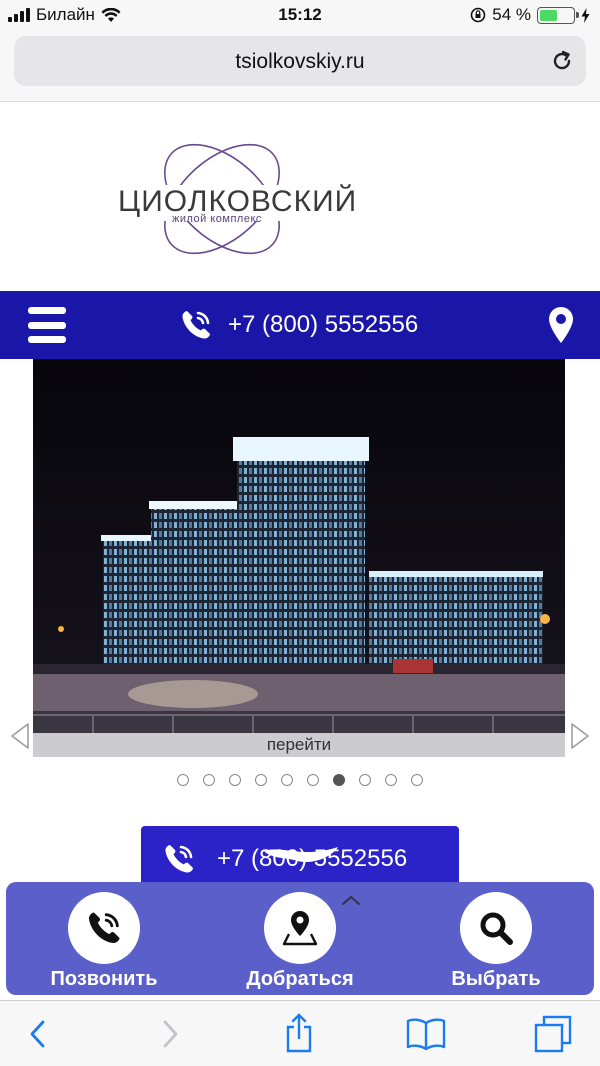 The width and height of the screenshot is (600, 1066). I want to click on address-bar-area: tsiolkovskiy.ru, so click(300, 66).